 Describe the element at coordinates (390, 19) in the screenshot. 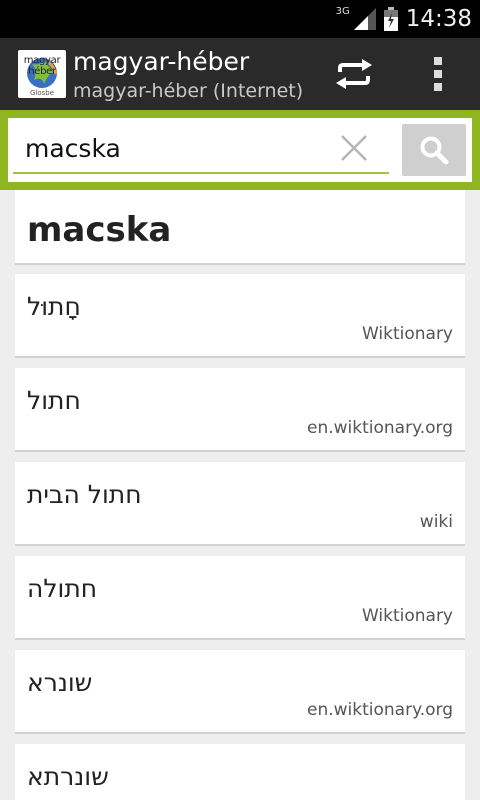

I see `battery-icon` at that location.